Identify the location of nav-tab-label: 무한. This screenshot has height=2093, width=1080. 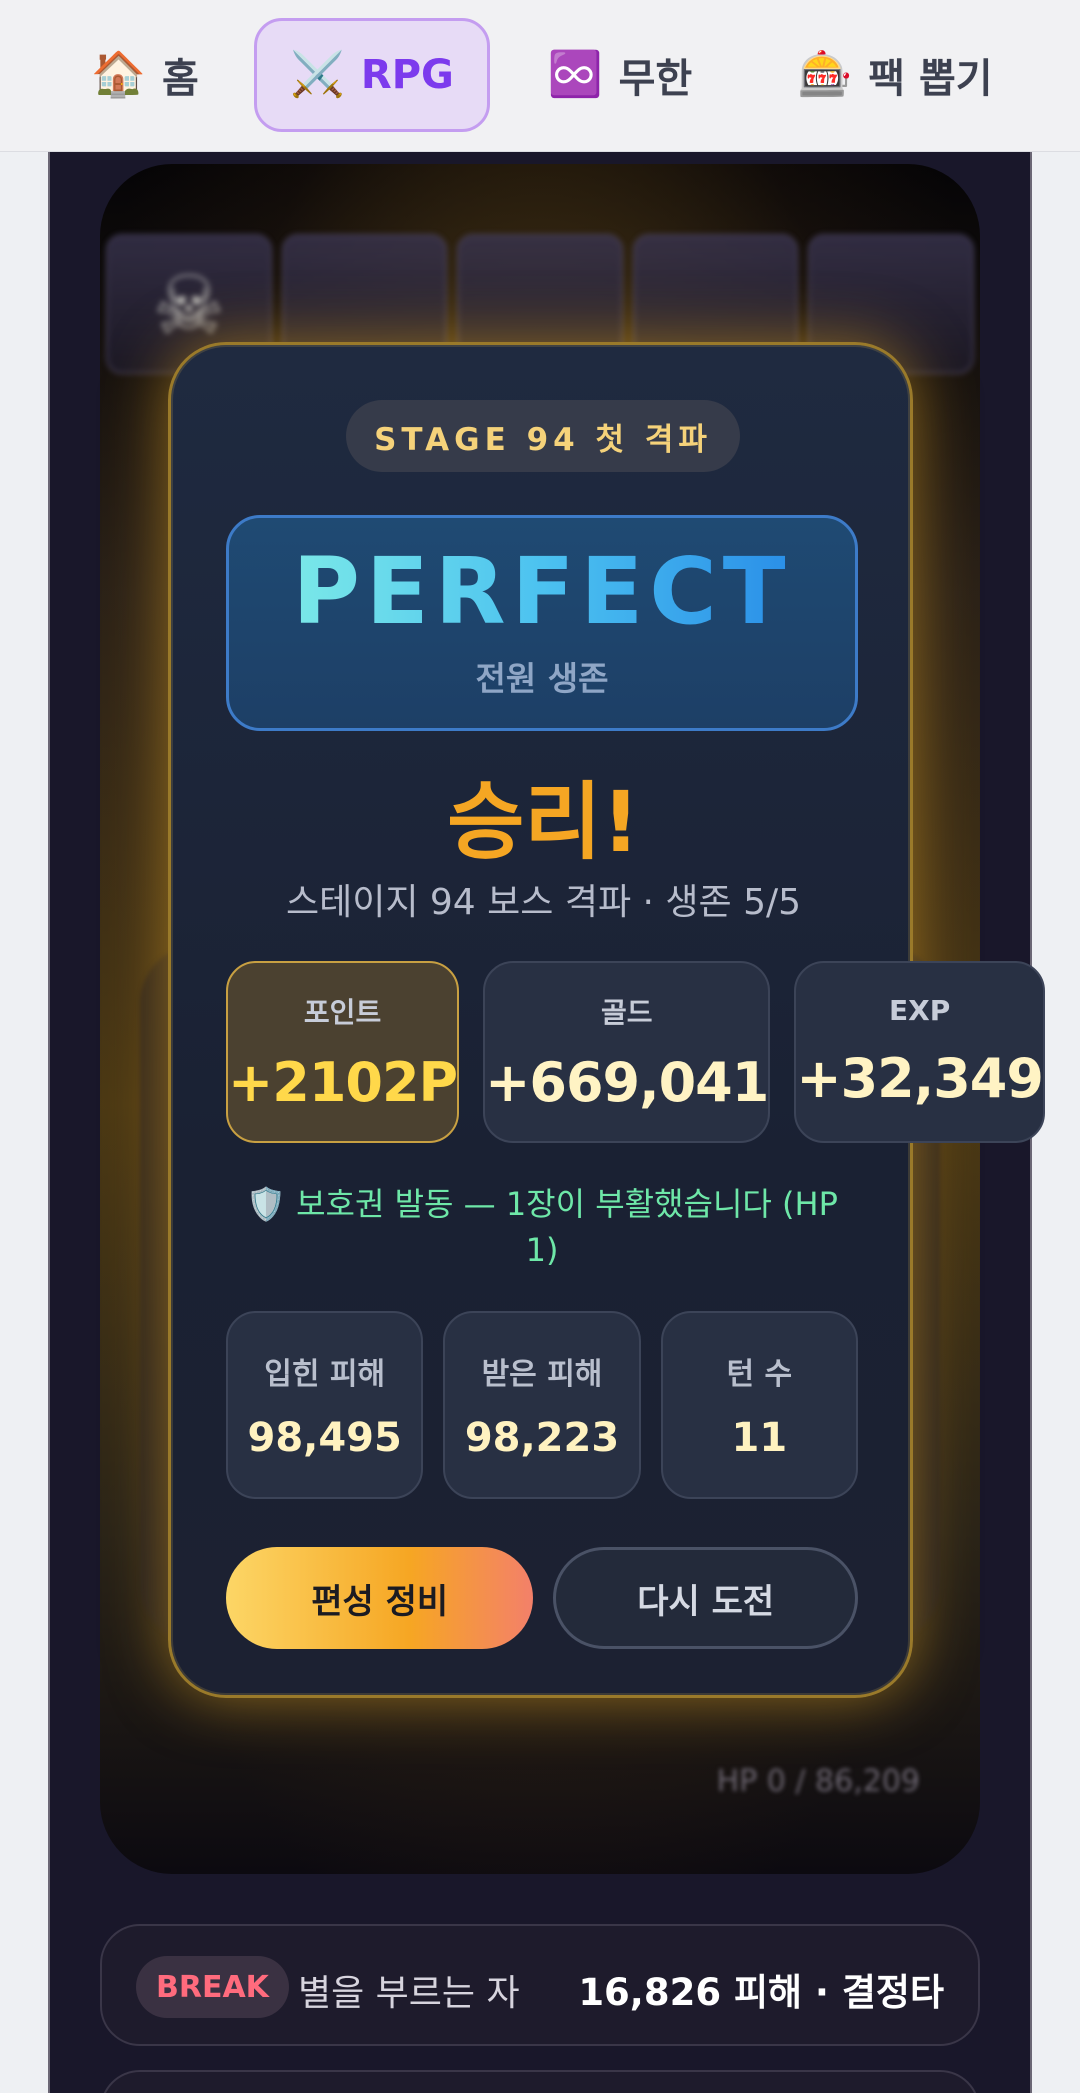
(655, 79).